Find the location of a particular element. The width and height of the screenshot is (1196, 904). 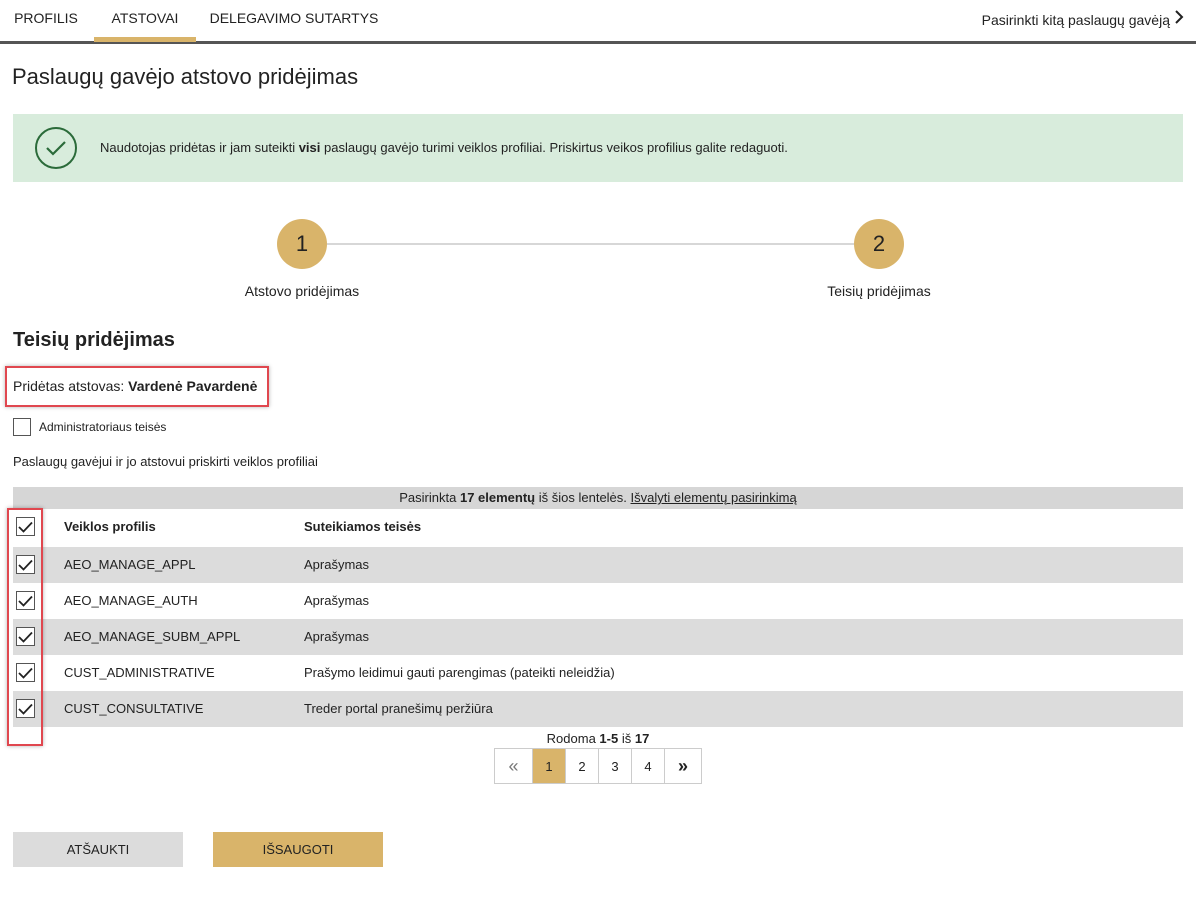

last-page-icon: » is located at coordinates (683, 766).